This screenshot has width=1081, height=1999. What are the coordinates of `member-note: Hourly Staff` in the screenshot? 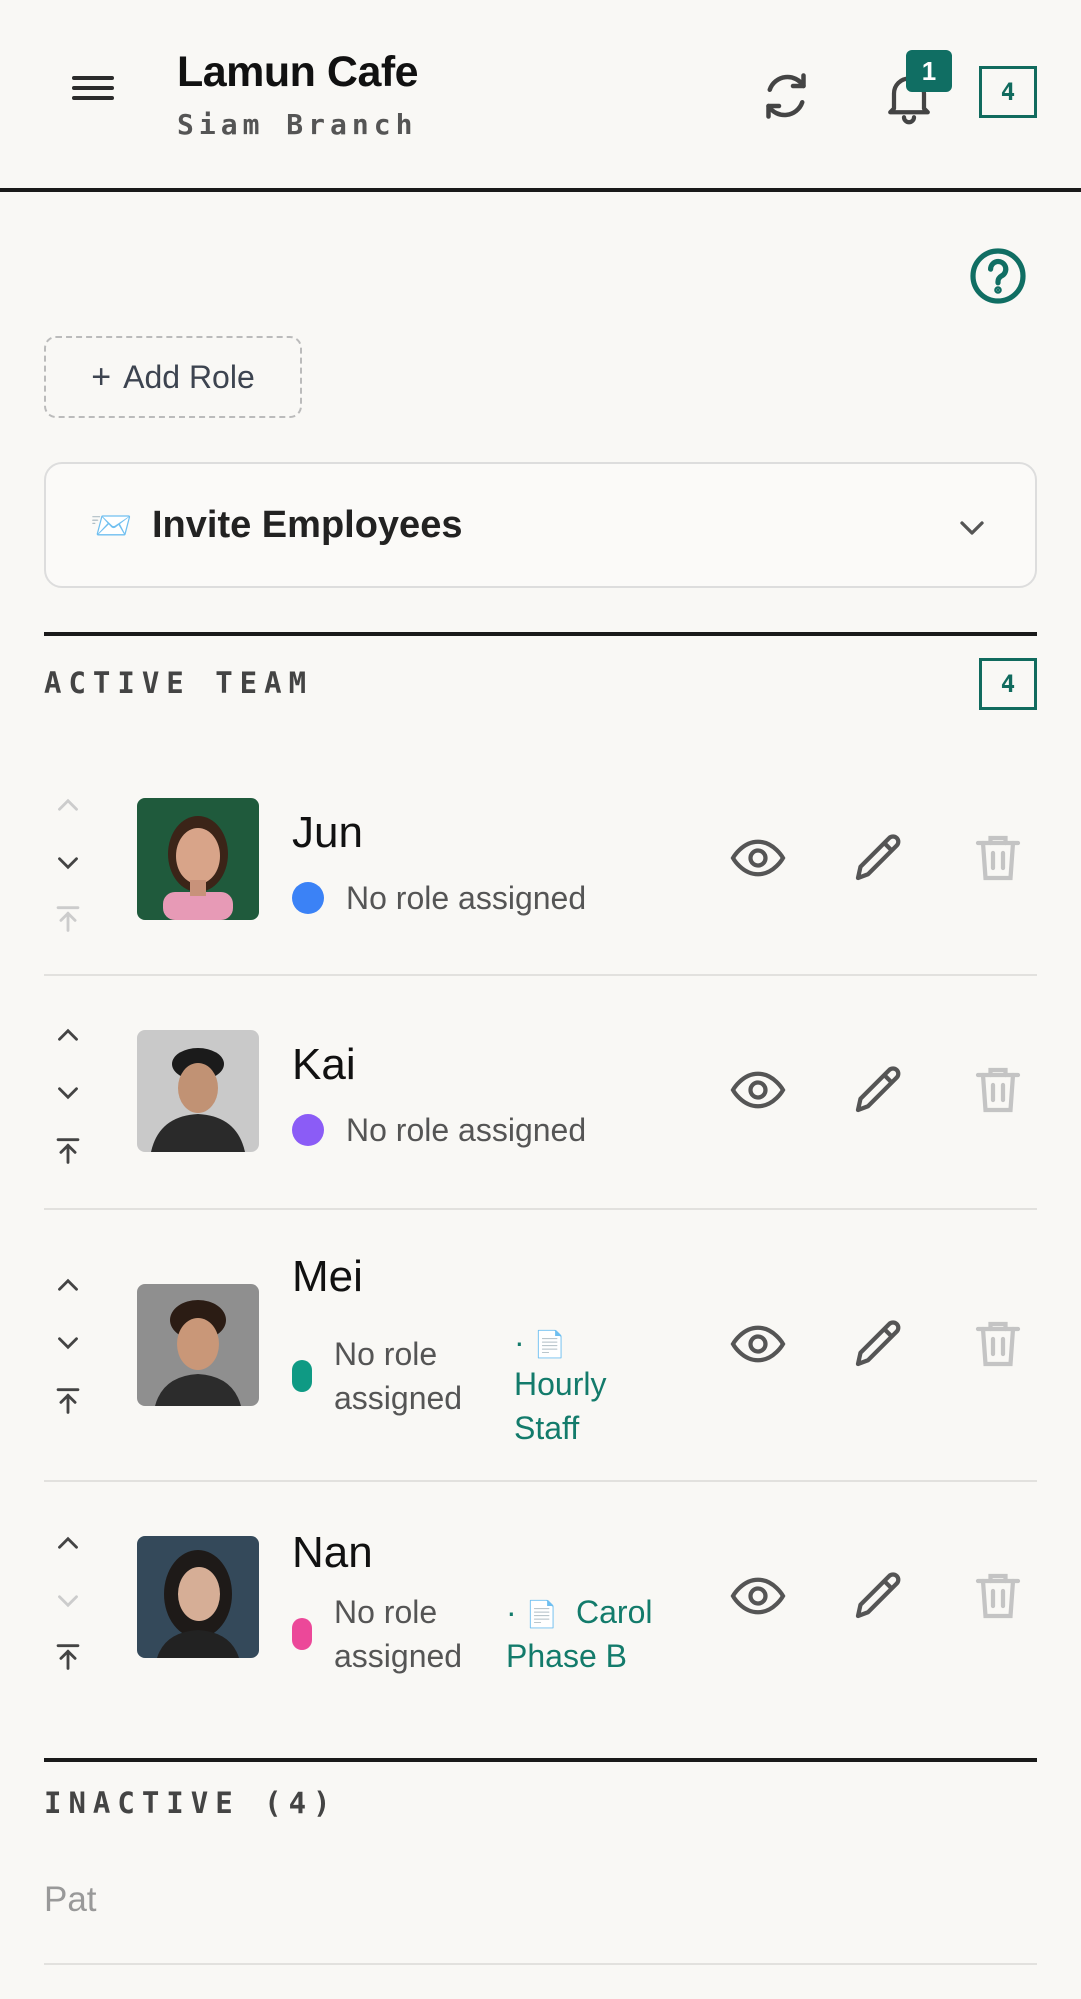 It's located at (560, 1406).